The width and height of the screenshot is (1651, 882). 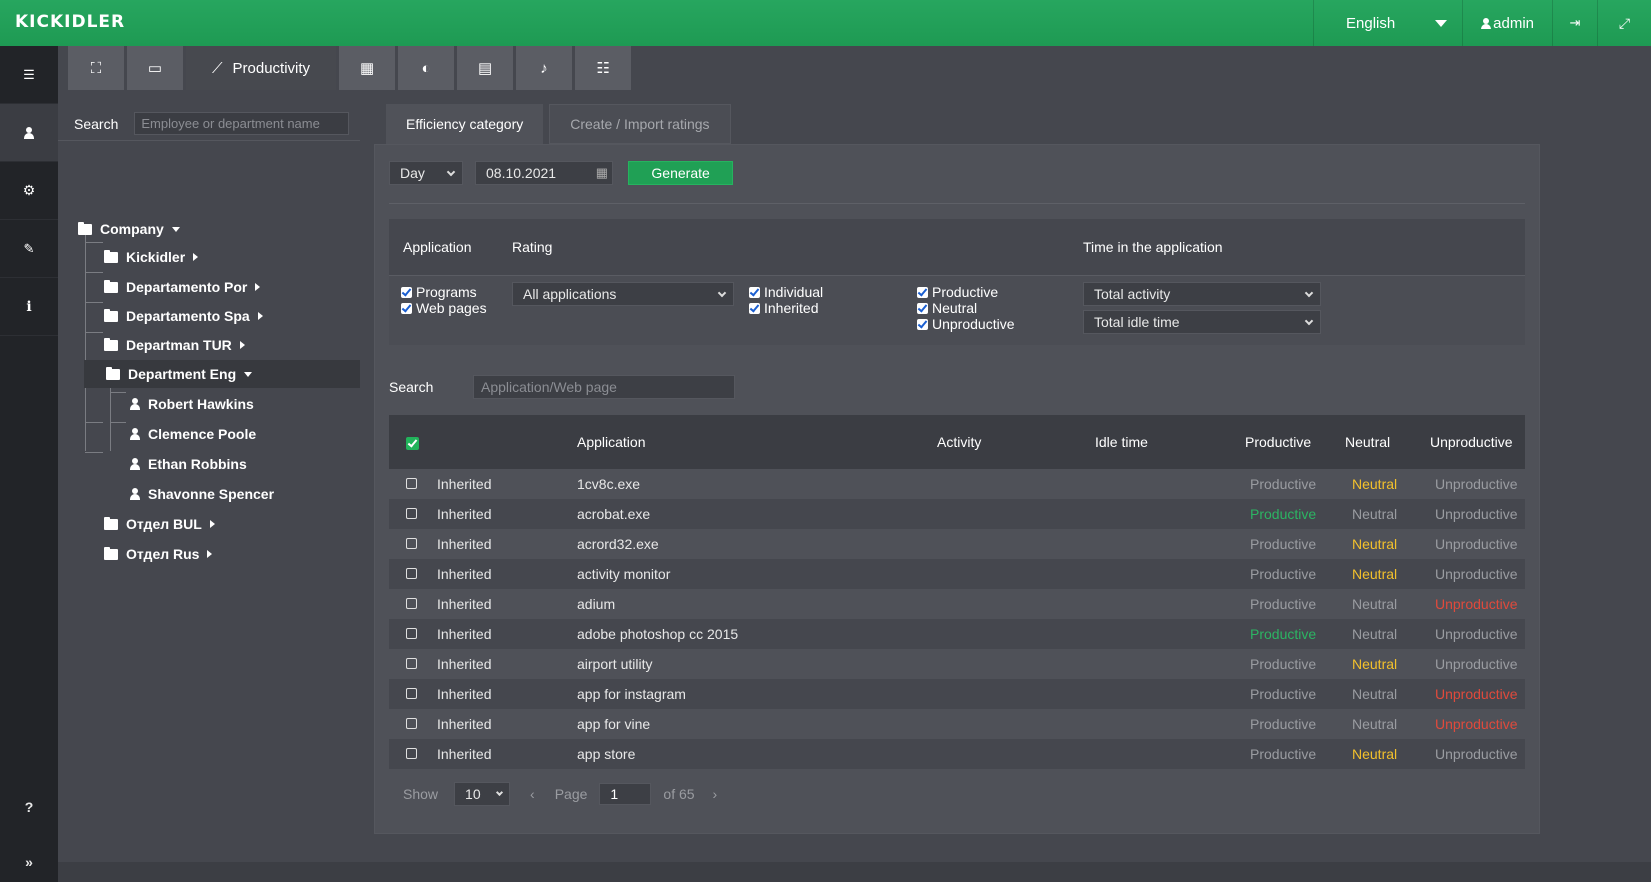 What do you see at coordinates (532, 794) in the screenshot?
I see `prev-page-button: ‹` at bounding box center [532, 794].